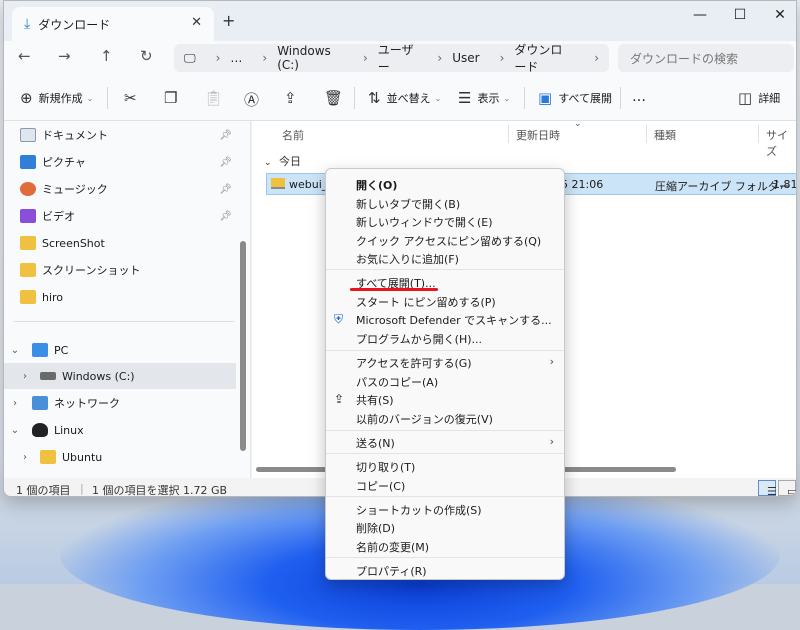 This screenshot has width=800, height=630. What do you see at coordinates (310, 58) in the screenshot?
I see `breadcrumb-drive: Windows (C:)` at bounding box center [310, 58].